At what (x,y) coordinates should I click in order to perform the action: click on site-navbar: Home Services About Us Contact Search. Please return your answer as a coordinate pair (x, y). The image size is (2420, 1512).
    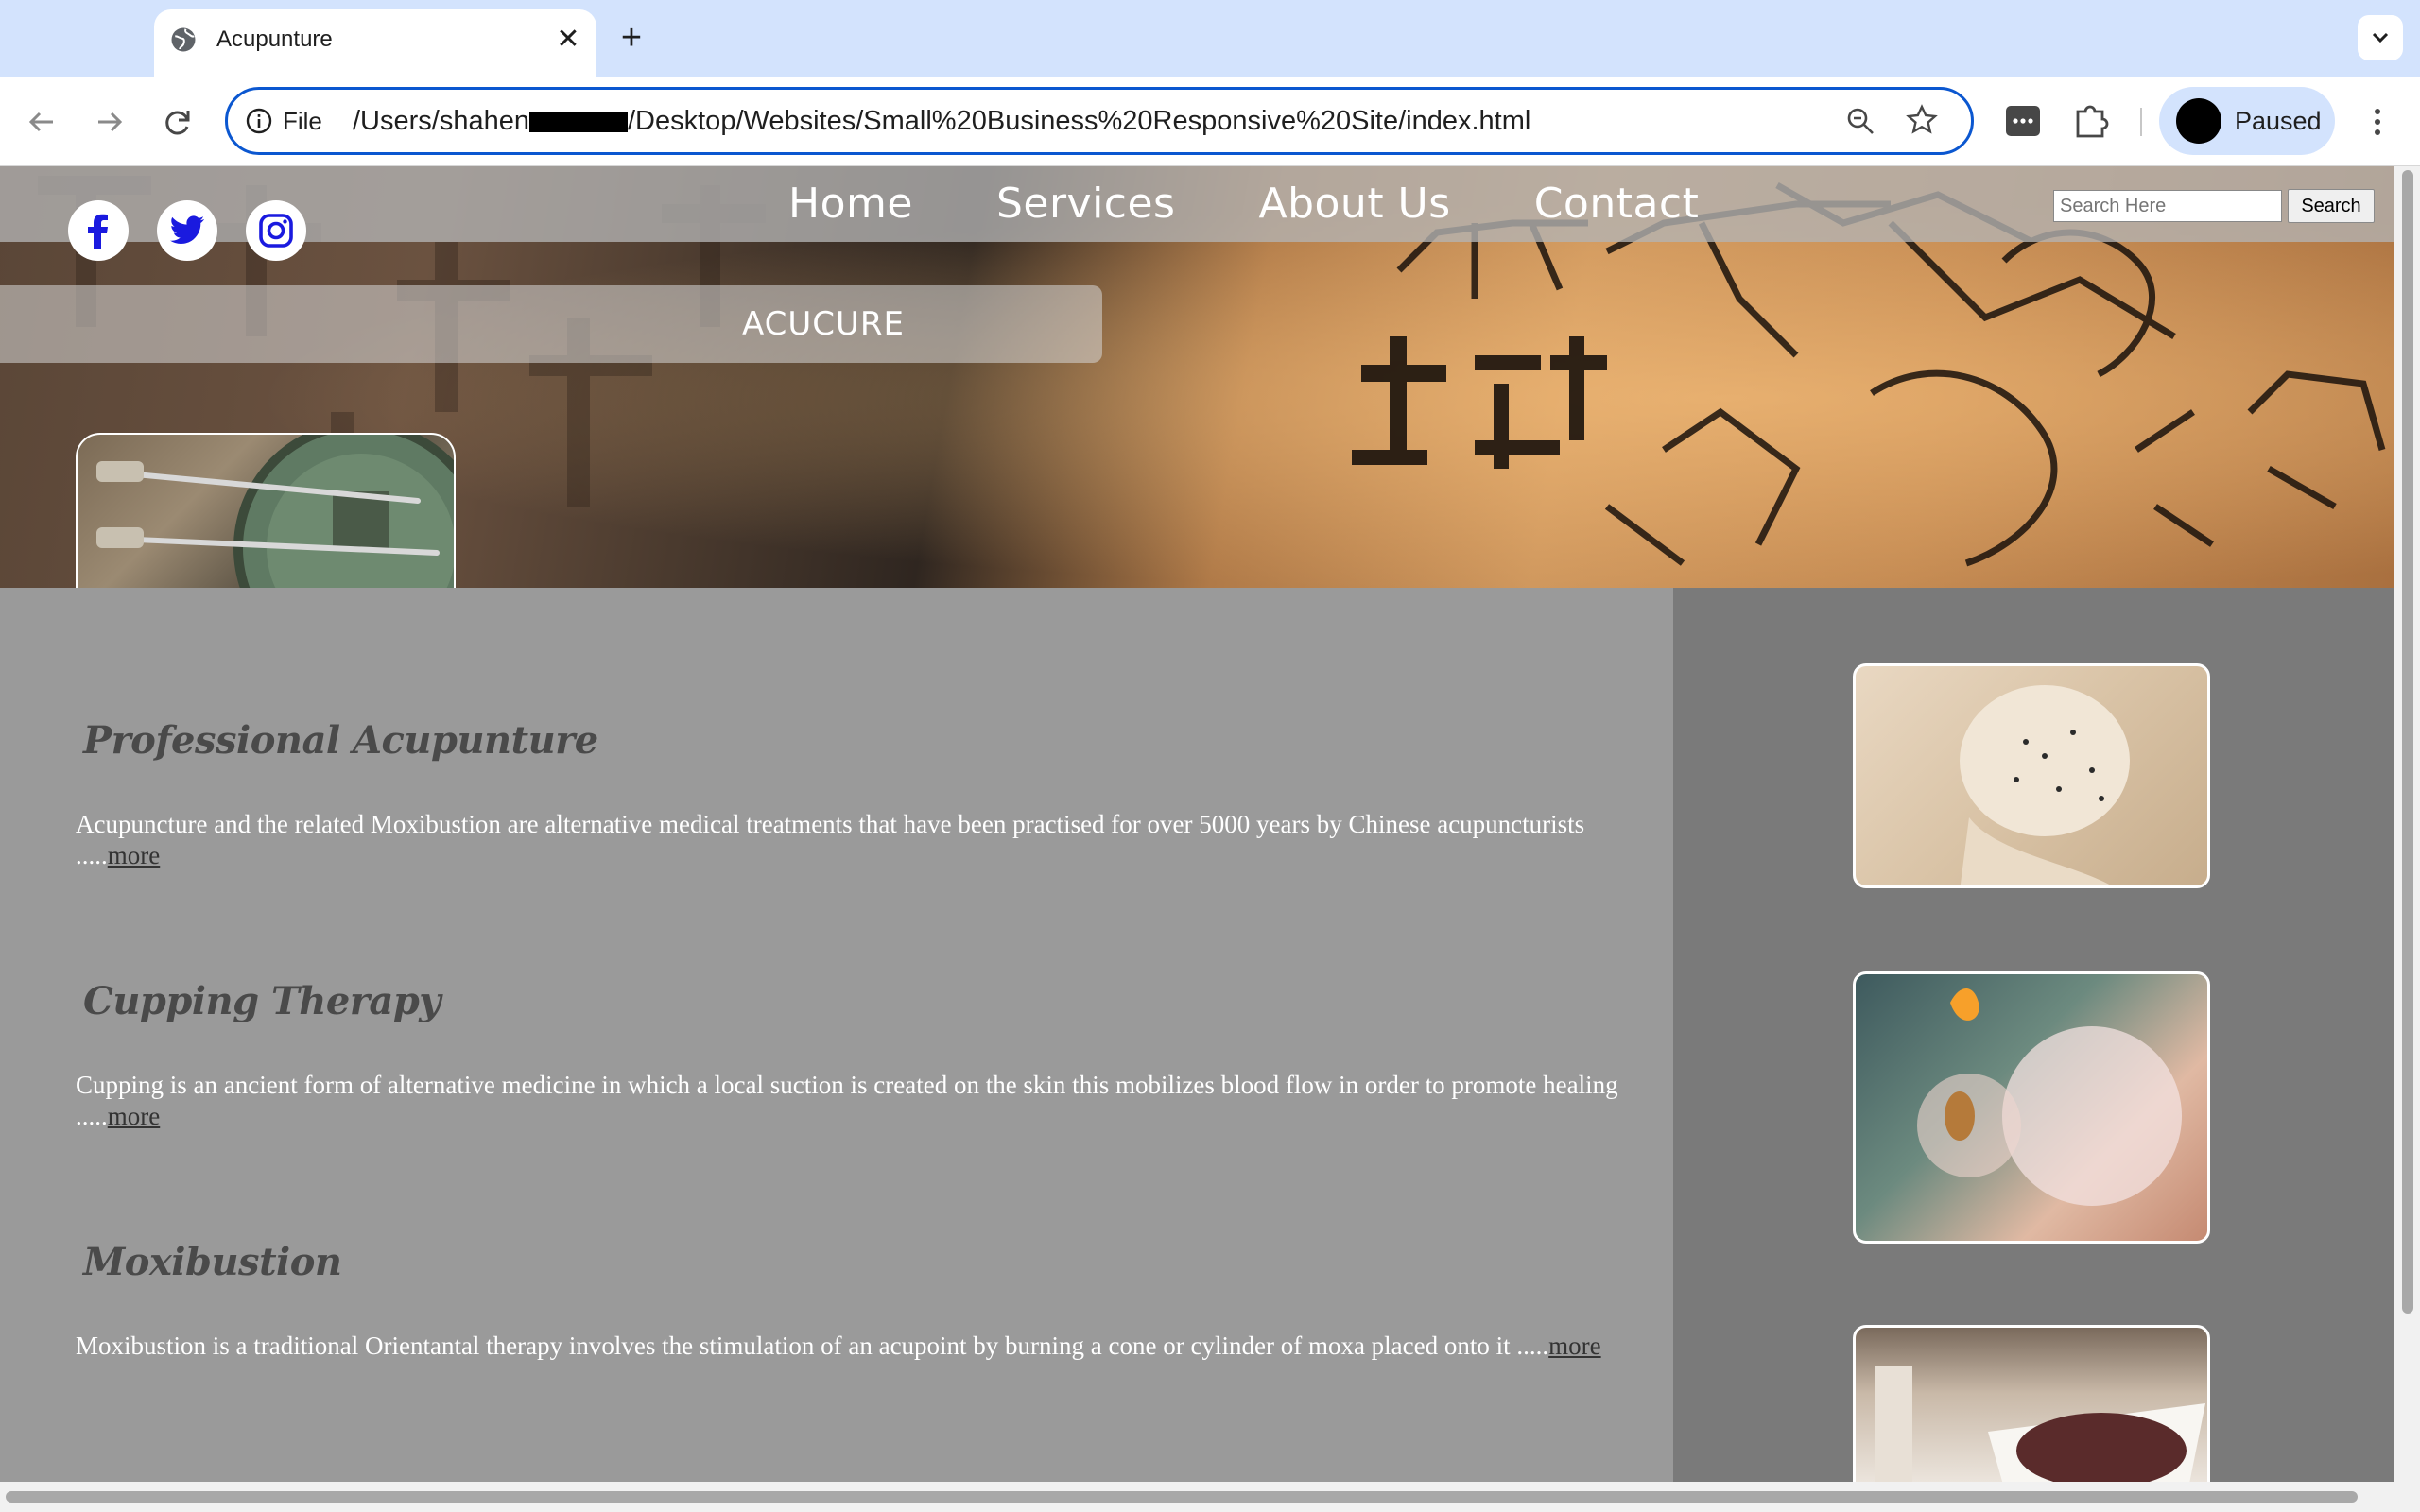
    Looking at the image, I should click on (1197, 213).